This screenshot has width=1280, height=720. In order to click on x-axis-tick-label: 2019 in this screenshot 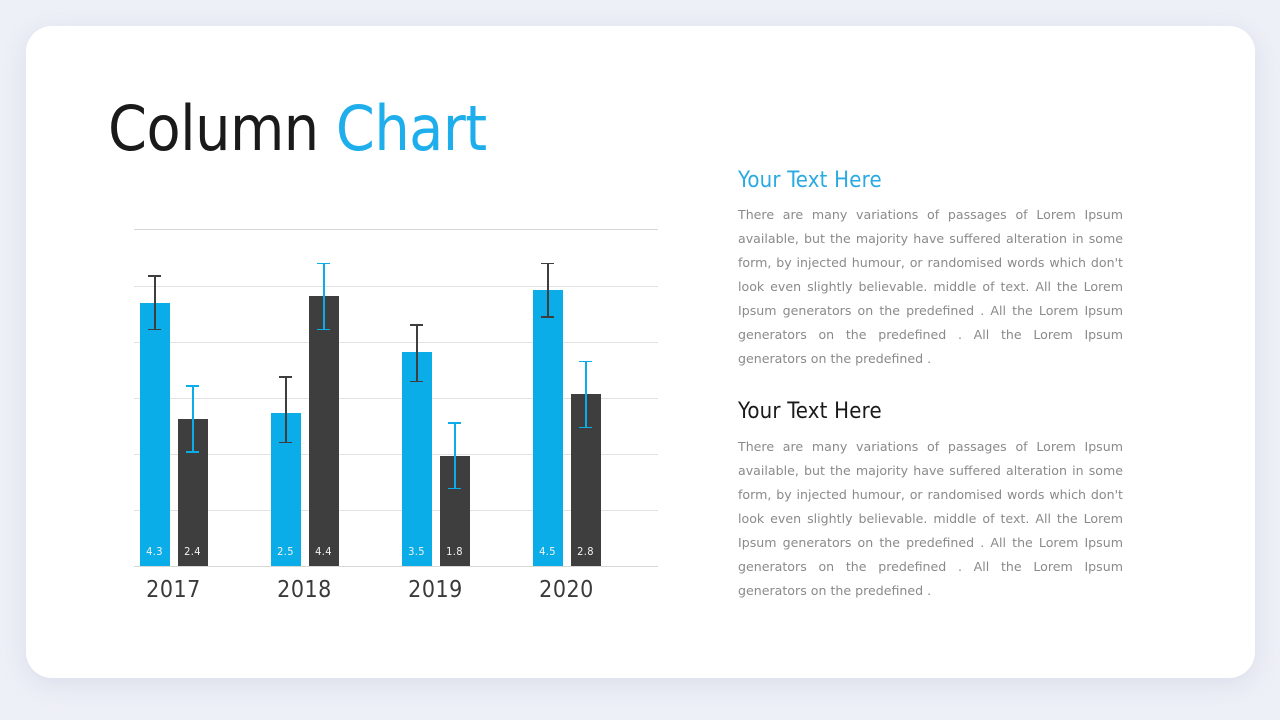, I will do `click(435, 590)`.